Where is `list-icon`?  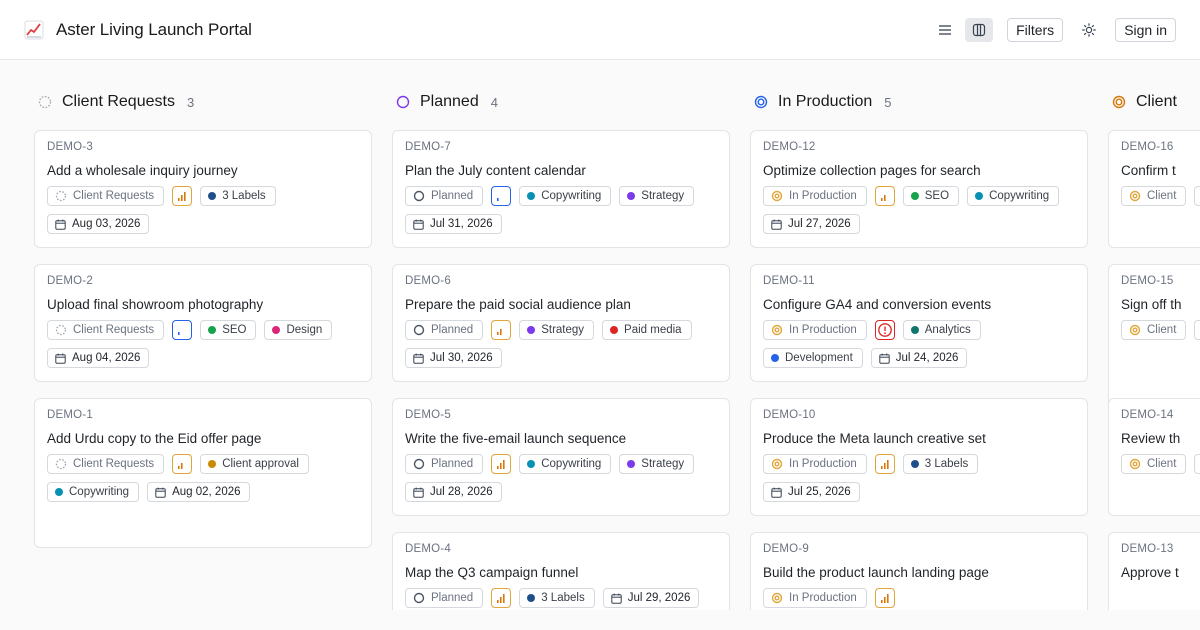 list-icon is located at coordinates (945, 29).